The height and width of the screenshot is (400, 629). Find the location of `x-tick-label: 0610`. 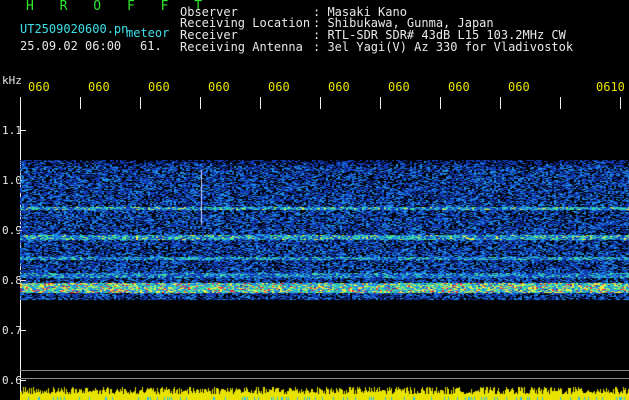

x-tick-label: 0610 is located at coordinates (610, 87).